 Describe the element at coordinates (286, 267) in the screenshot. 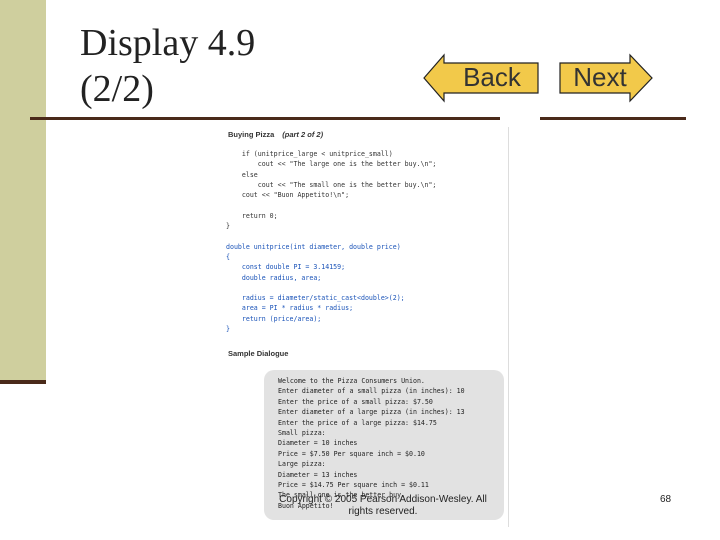

I see `code-line: const double PI = 3.14159;` at that location.